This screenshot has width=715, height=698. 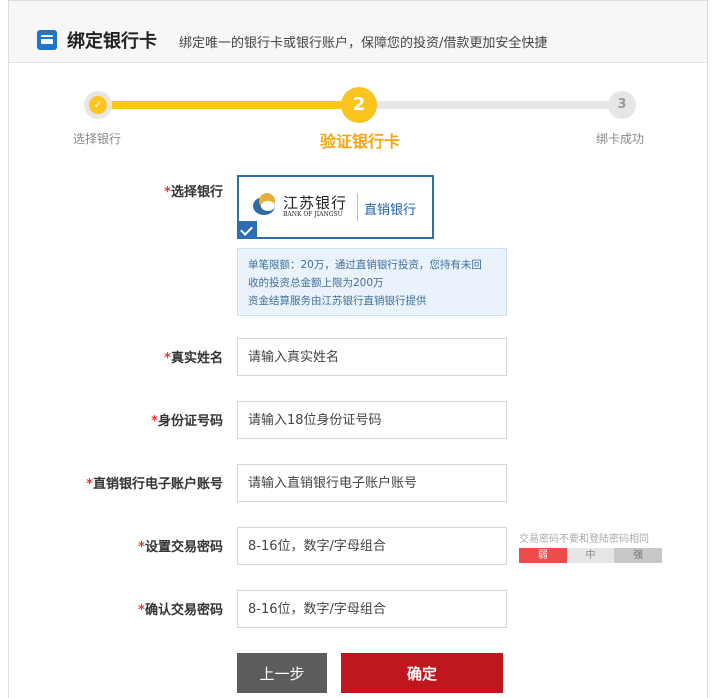 I want to click on page-title: 绑定银行卡, so click(x=112, y=41).